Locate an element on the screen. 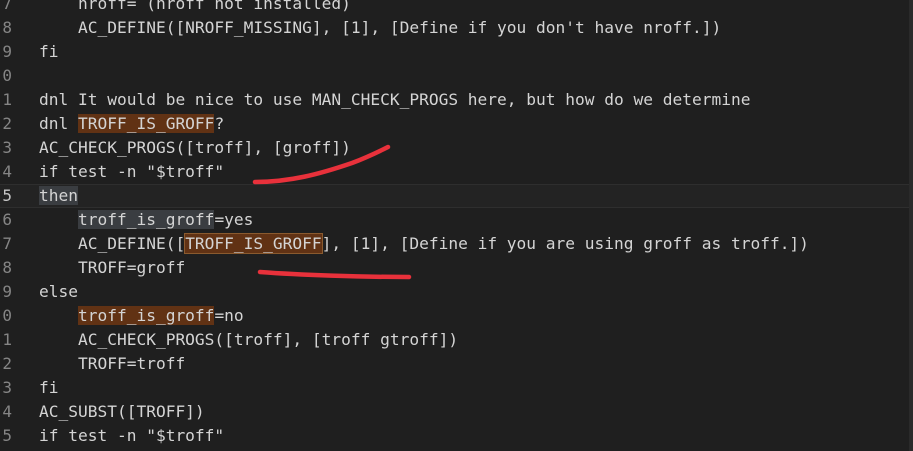 Image resolution: width=913 pixels, height=451 pixels. highlighted-token: then is located at coordinates (58, 195).